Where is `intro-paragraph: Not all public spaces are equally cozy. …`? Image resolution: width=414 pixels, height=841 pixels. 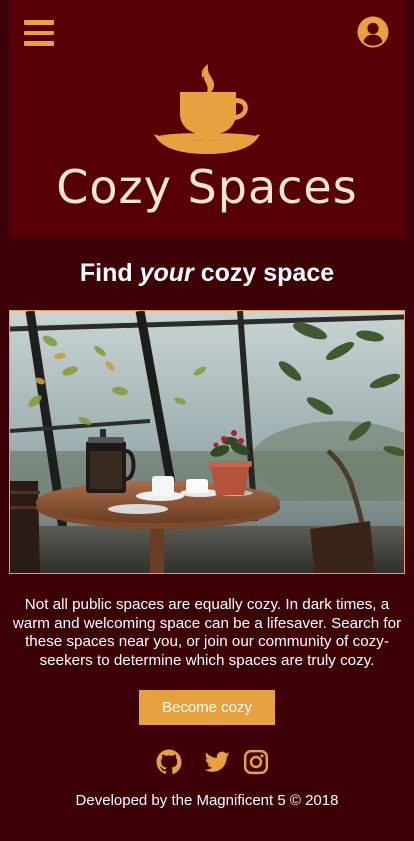
intro-paragraph: Not all public spaces are equally cozy. … is located at coordinates (207, 632).